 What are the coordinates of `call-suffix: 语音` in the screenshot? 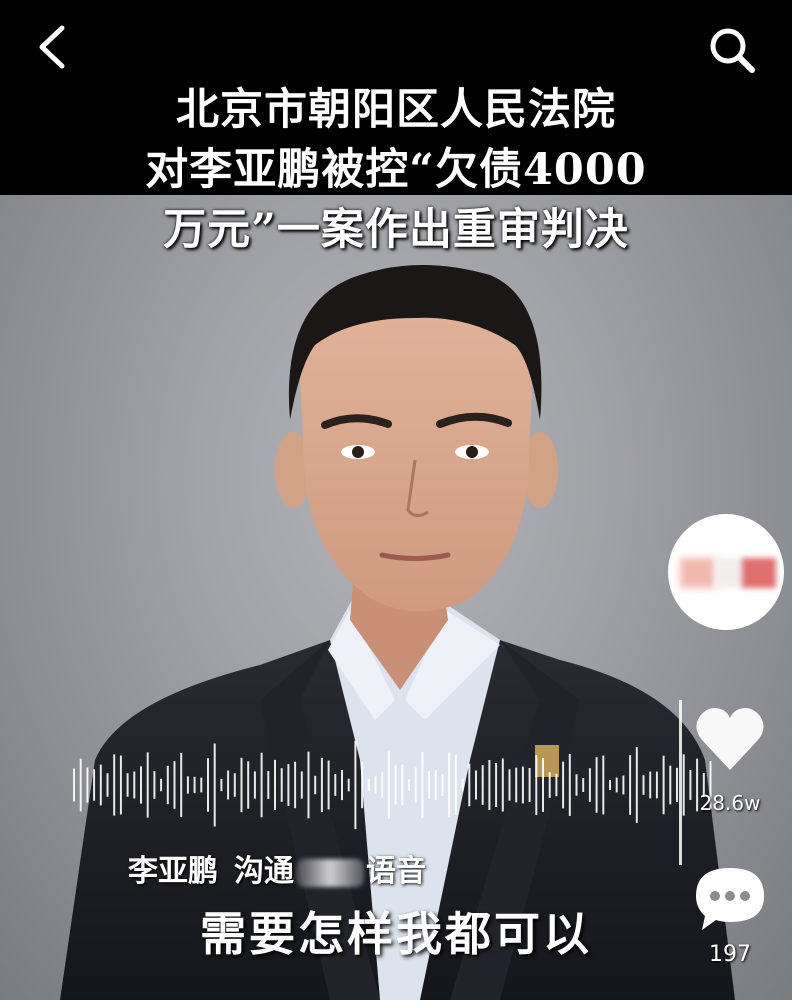 It's located at (396, 871).